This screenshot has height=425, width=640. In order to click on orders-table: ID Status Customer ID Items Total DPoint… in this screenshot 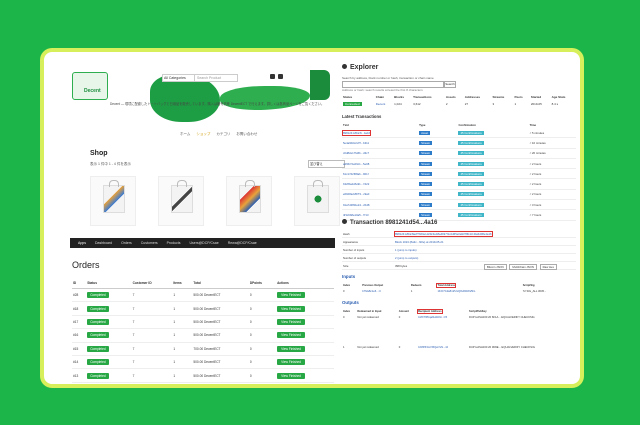, I will do `click(203, 330)`.